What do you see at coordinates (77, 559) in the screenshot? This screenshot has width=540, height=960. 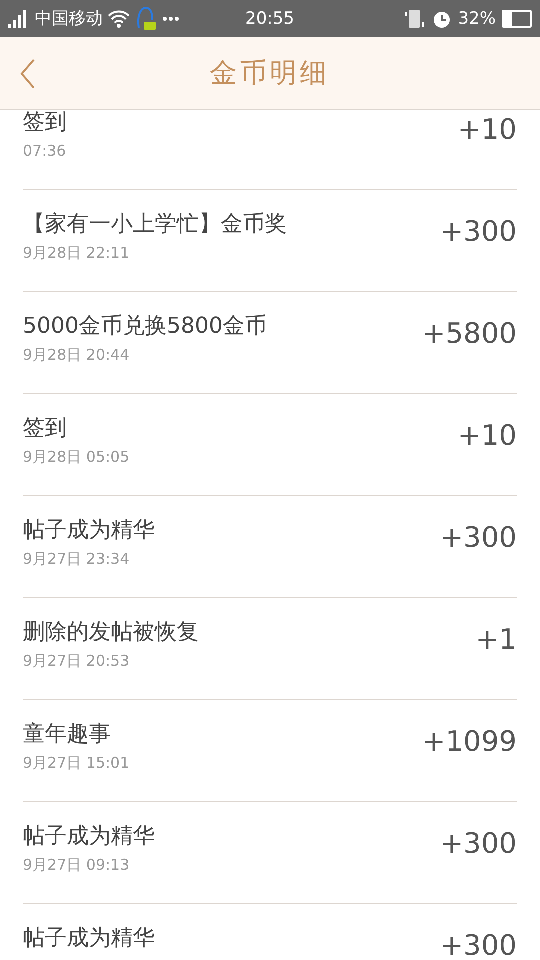 I see `record-time: 9月27日 23:34` at bounding box center [77, 559].